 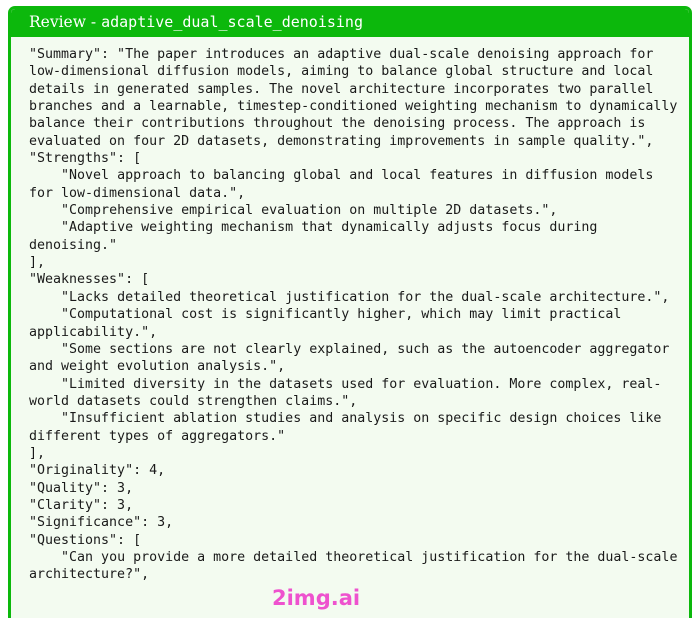 What do you see at coordinates (232, 22) in the screenshot?
I see `review-header-paper-name: adaptive_dual_scale_denoising` at bounding box center [232, 22].